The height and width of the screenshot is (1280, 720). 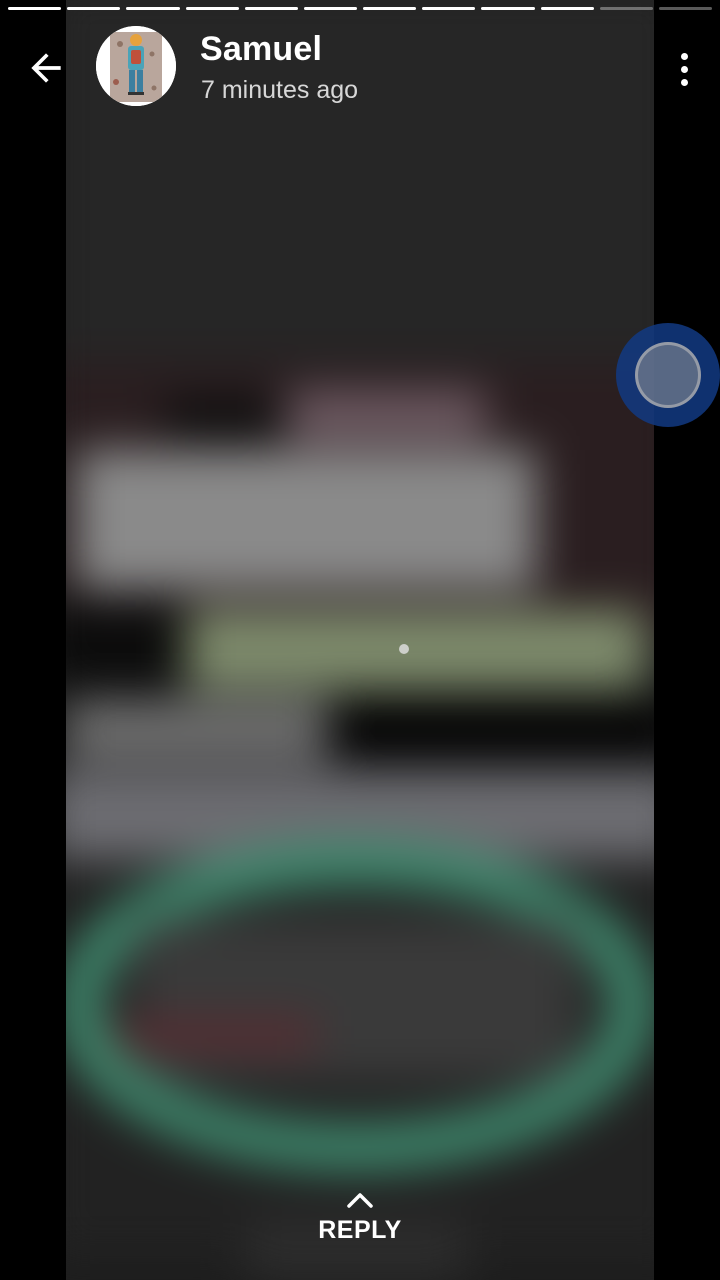 What do you see at coordinates (684, 56) in the screenshot?
I see `more-vertical-icon` at bounding box center [684, 56].